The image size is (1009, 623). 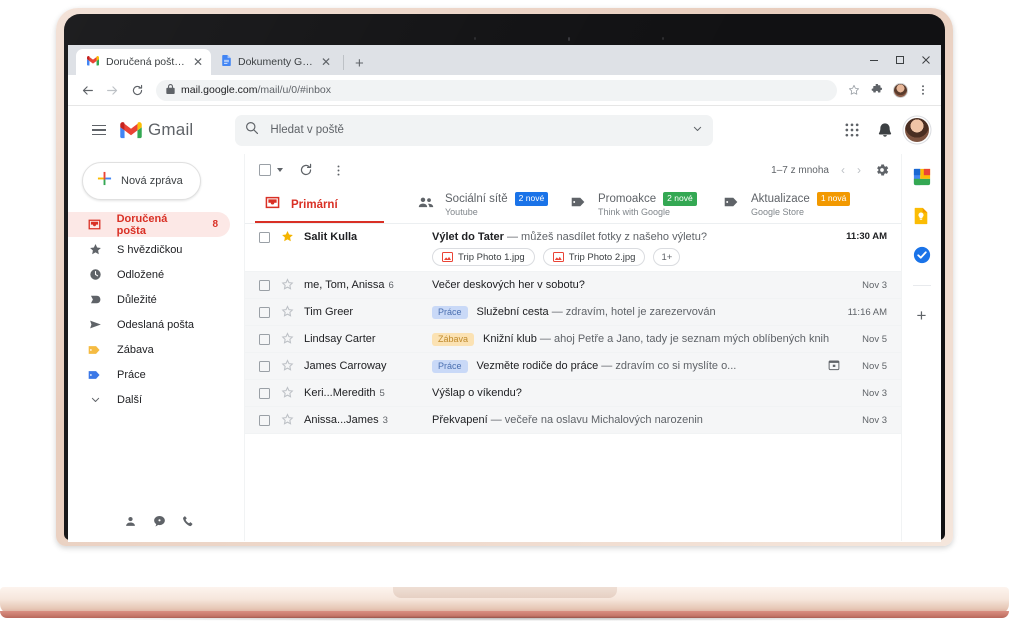 What do you see at coordinates (141, 181) in the screenshot?
I see `compose-button: Nová zpráva` at bounding box center [141, 181].